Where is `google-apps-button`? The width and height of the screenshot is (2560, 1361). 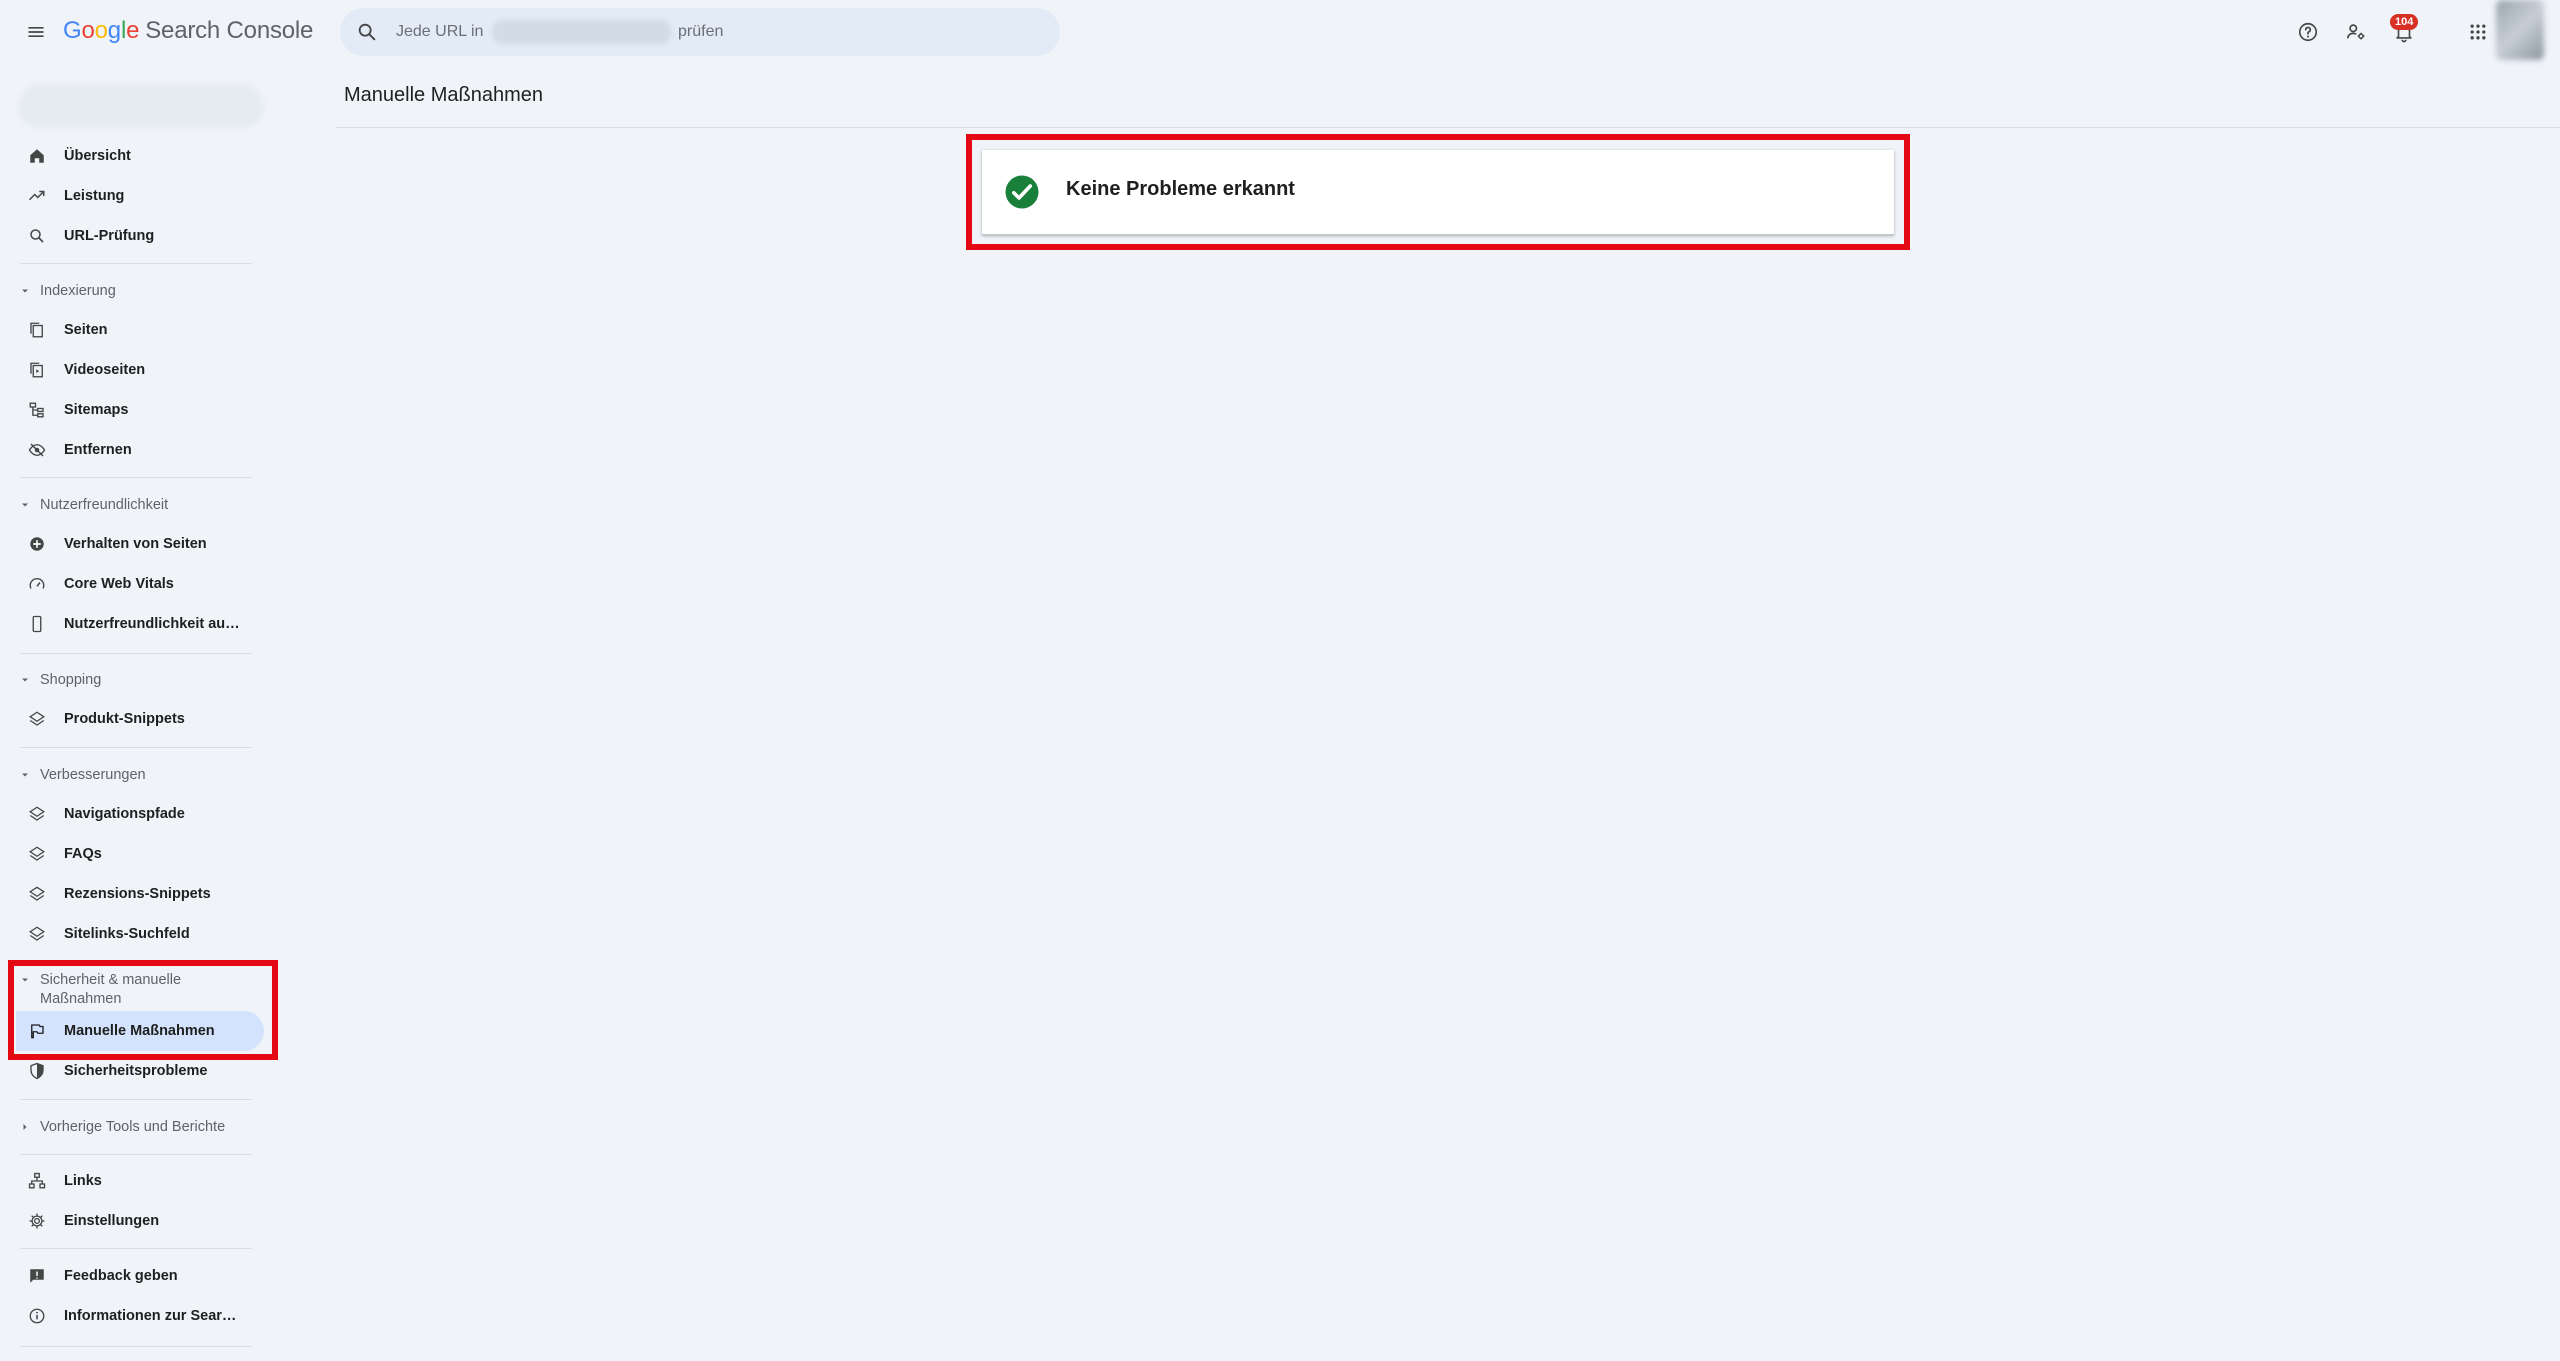
google-apps-button is located at coordinates (2478, 32).